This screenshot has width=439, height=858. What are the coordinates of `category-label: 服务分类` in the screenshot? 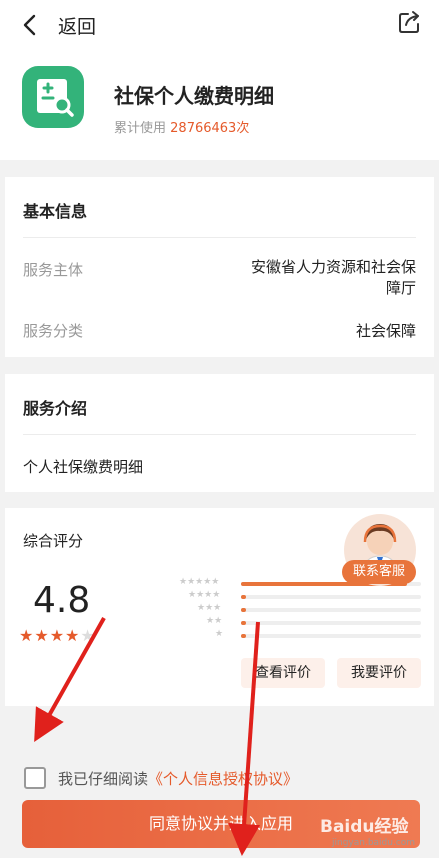 It's located at (53, 331).